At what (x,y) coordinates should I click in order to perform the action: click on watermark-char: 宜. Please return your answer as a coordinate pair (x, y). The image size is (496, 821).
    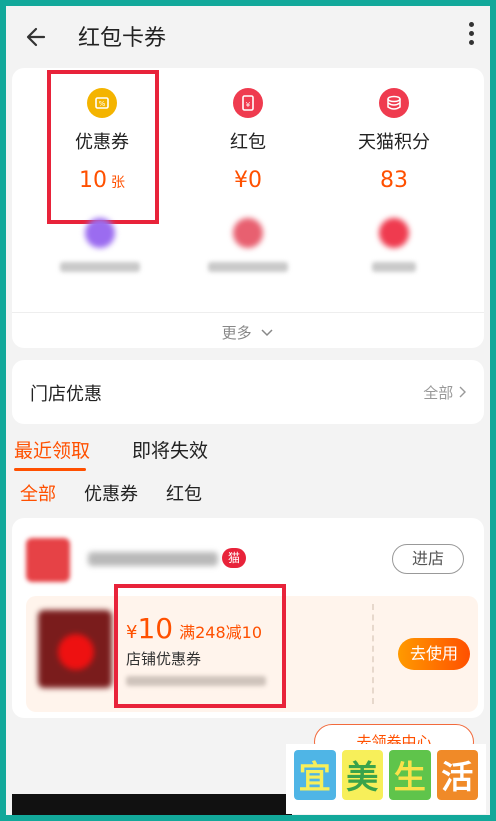
    Looking at the image, I should click on (315, 775).